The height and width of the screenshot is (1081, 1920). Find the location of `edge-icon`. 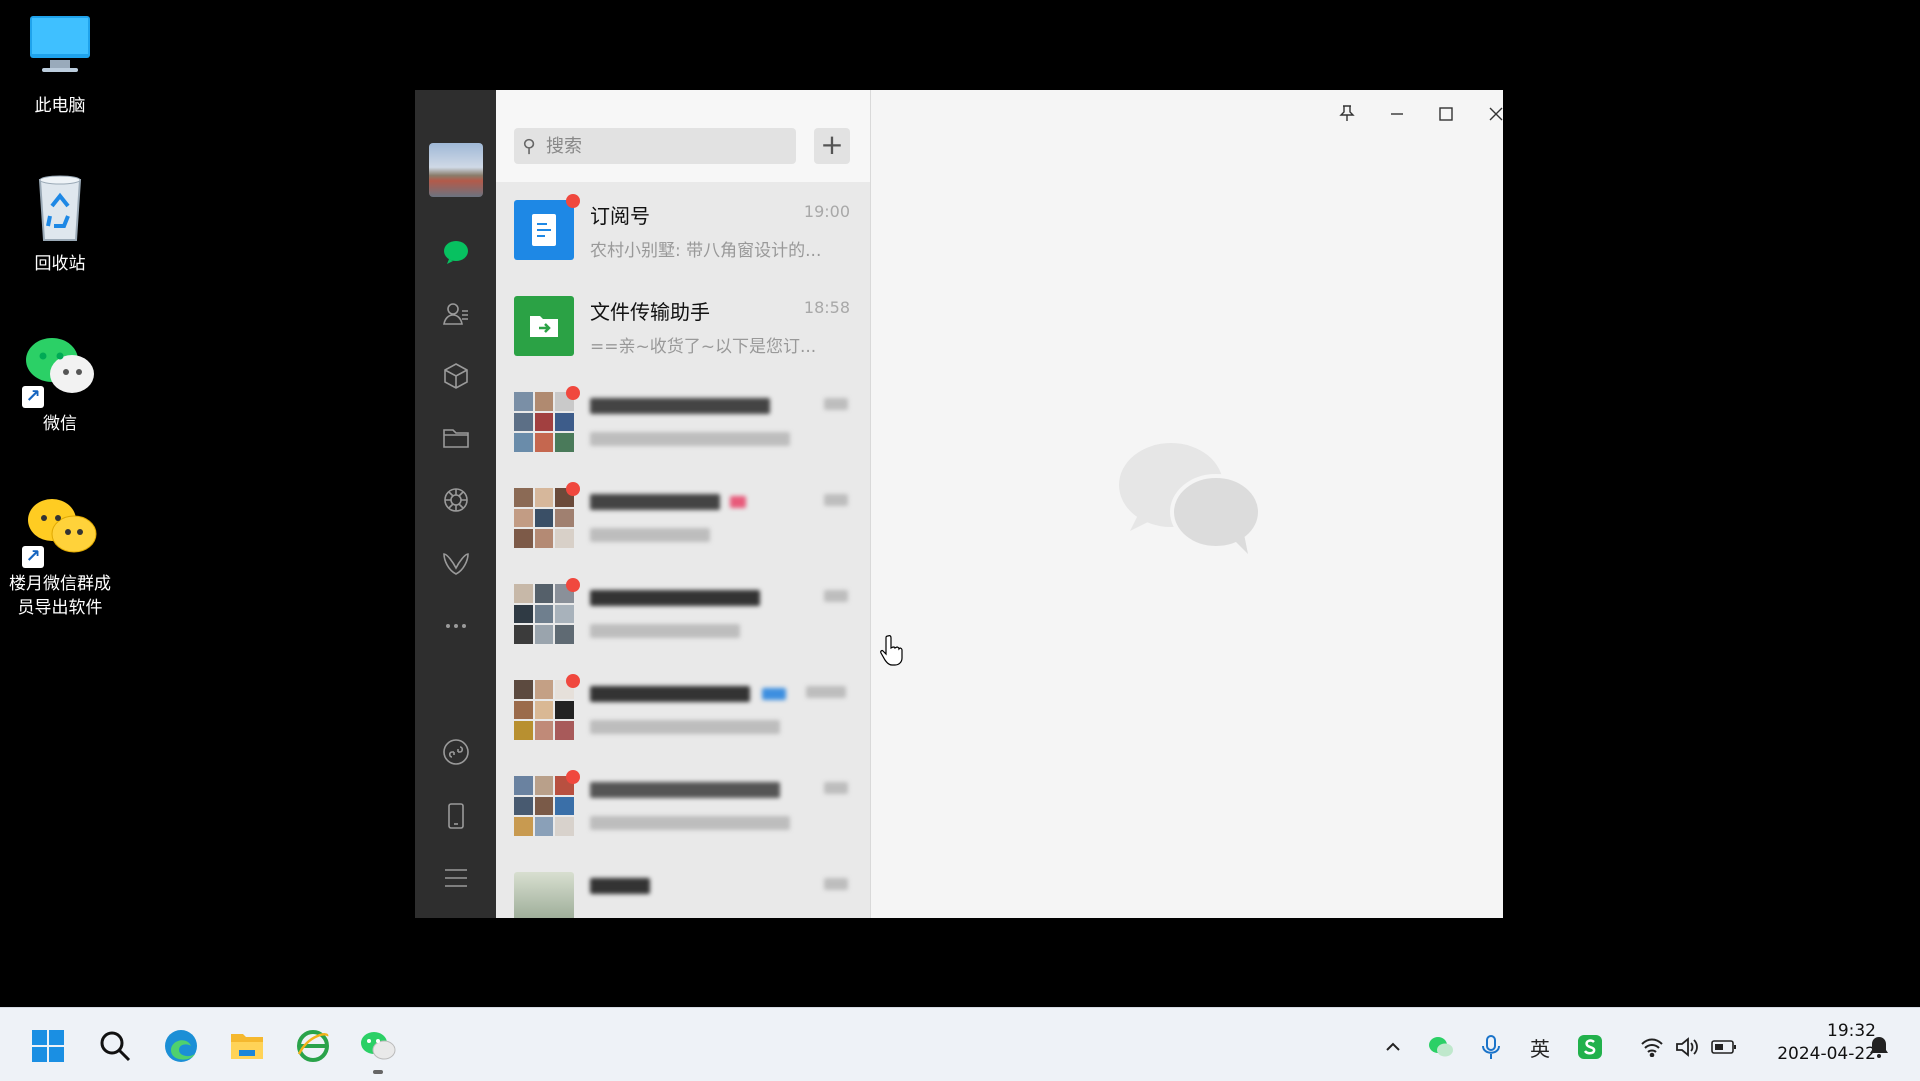

edge-icon is located at coordinates (181, 1046).